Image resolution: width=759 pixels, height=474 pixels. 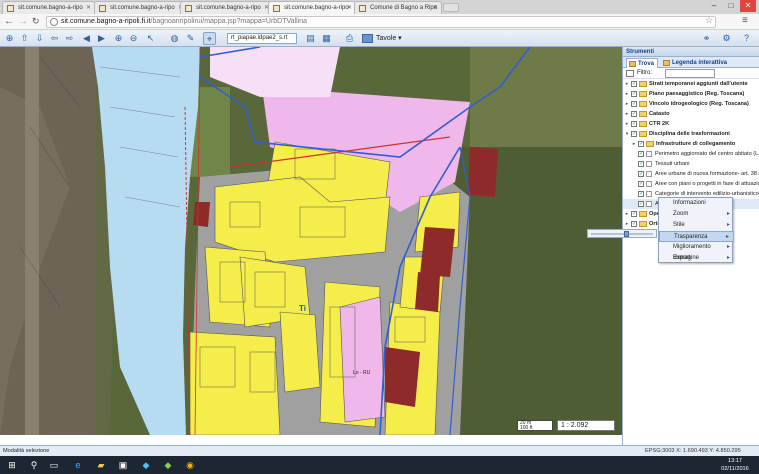 What do you see at coordinates (78, 465) in the screenshot?
I see `edge-icon: e` at bounding box center [78, 465].